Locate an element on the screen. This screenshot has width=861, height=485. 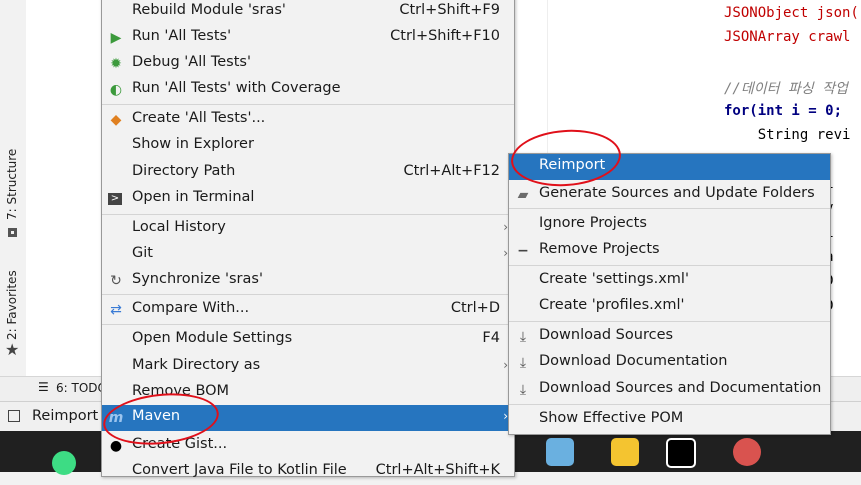
structure-icon is located at coordinates (12, 232).